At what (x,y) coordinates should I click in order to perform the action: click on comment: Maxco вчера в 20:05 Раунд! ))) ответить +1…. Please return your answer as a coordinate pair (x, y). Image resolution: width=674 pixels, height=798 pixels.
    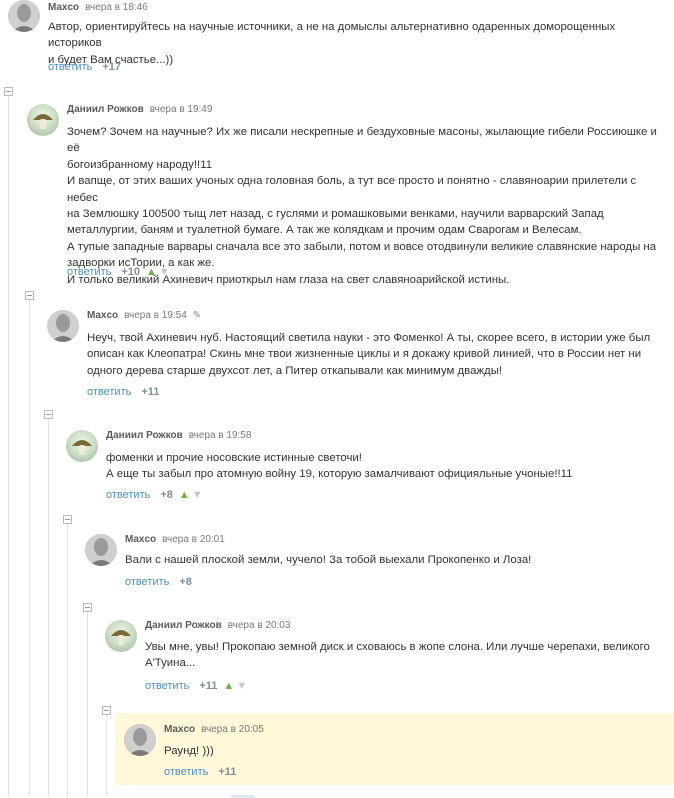
    Looking at the image, I should click on (394, 753).